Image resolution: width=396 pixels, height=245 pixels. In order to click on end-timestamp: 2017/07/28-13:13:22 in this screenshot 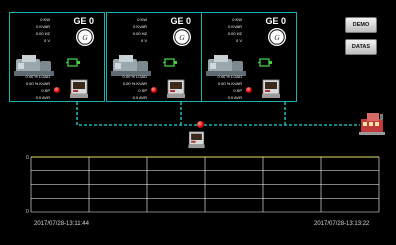, I will do `click(342, 224)`.